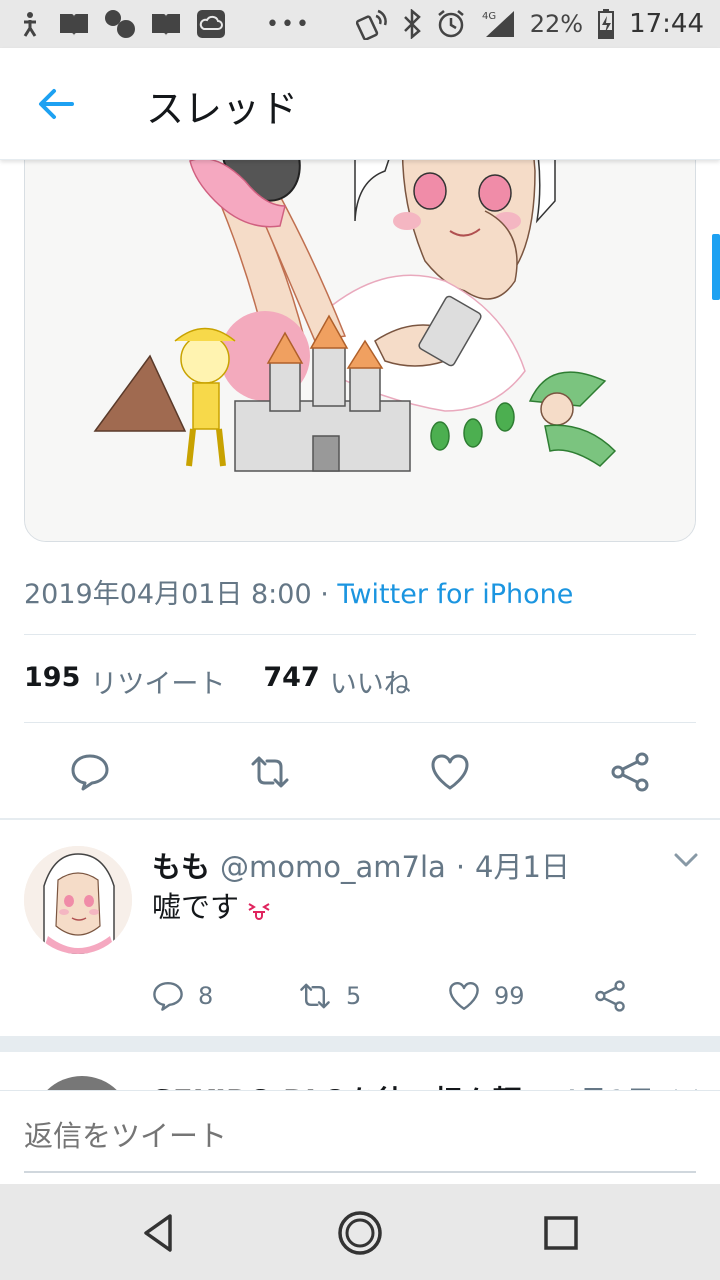 The width and height of the screenshot is (720, 1280). I want to click on reply-retweet-button: 5, so click(329, 996).